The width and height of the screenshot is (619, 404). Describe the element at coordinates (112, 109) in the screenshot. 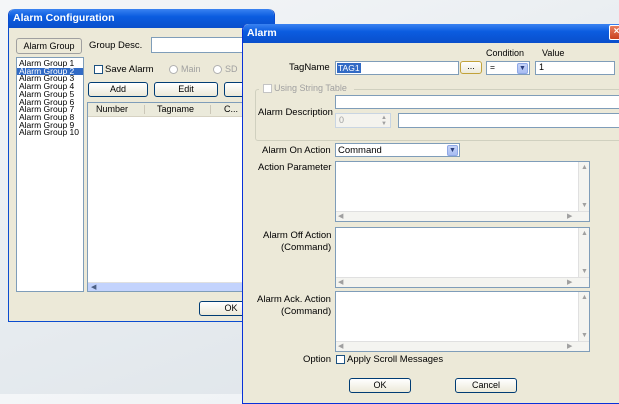

I see `column-number: Number` at that location.